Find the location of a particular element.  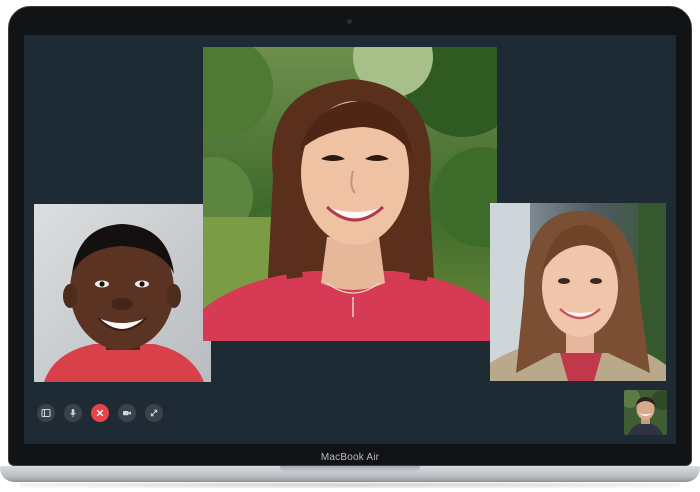

end-call-button is located at coordinates (100, 413).